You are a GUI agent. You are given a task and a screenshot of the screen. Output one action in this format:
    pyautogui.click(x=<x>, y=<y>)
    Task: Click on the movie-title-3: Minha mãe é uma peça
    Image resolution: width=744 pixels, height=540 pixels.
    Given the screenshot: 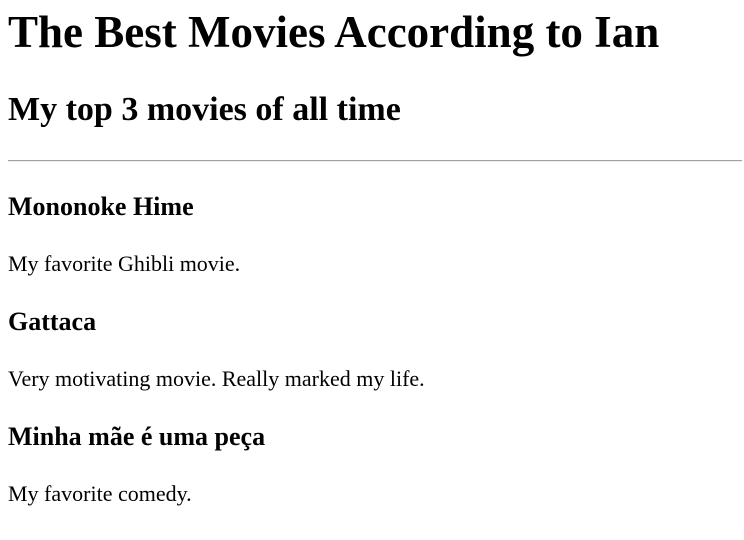 What is the action you would take?
    pyautogui.click(x=137, y=436)
    